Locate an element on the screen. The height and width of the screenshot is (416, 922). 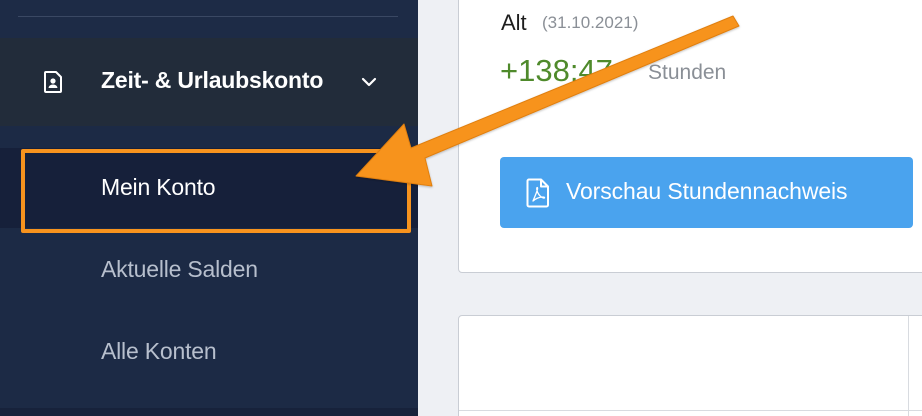
sidebar-item-aktuelle-salden: Aktuelle Salden is located at coordinates (209, 270).